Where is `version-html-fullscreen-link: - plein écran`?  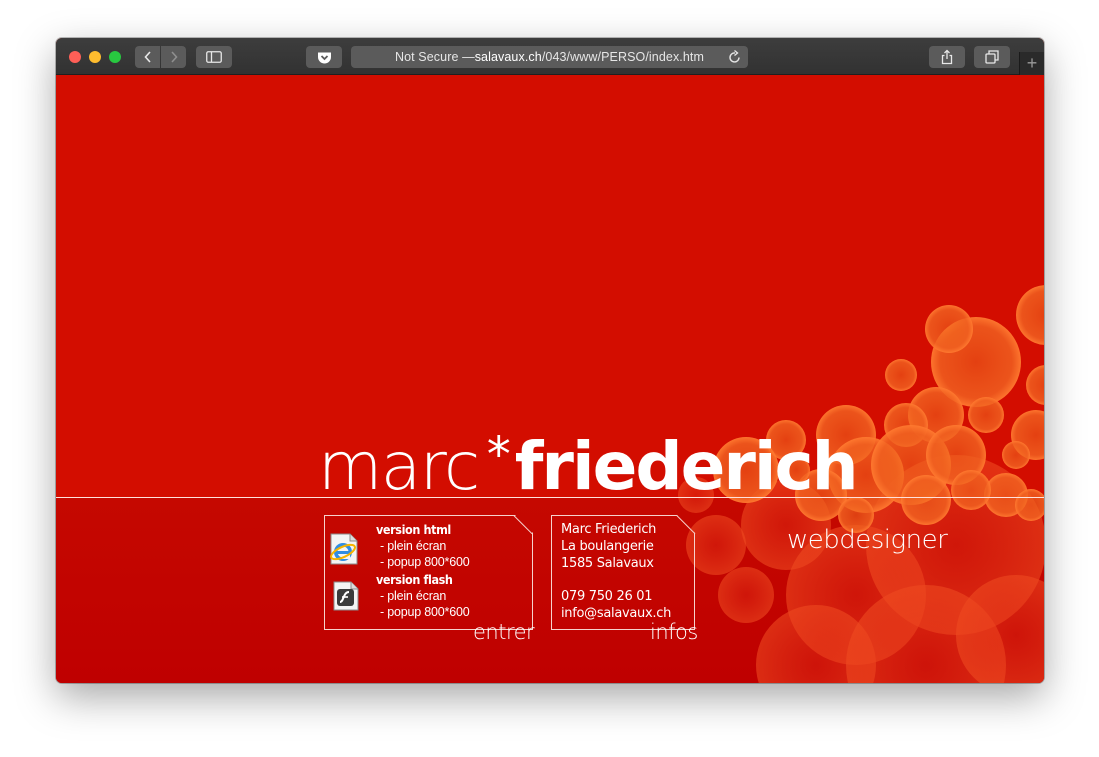 version-html-fullscreen-link: - plein écran is located at coordinates (422, 546).